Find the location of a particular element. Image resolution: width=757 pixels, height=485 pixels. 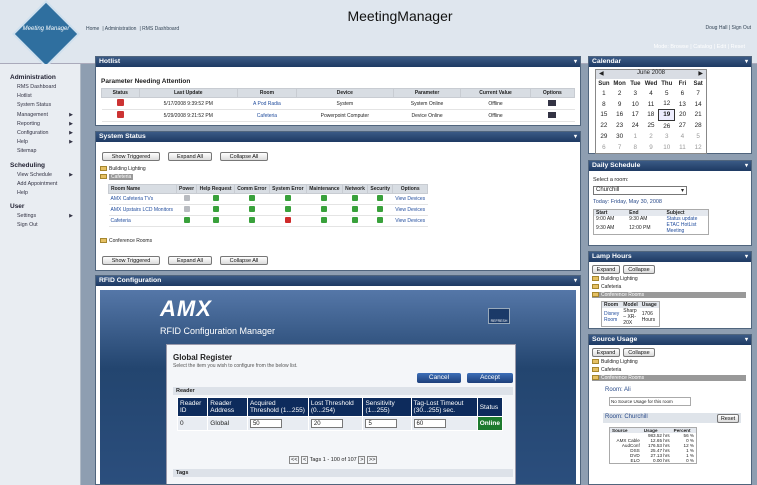

nav-item-sched-help: Help is located at coordinates (48, 193).